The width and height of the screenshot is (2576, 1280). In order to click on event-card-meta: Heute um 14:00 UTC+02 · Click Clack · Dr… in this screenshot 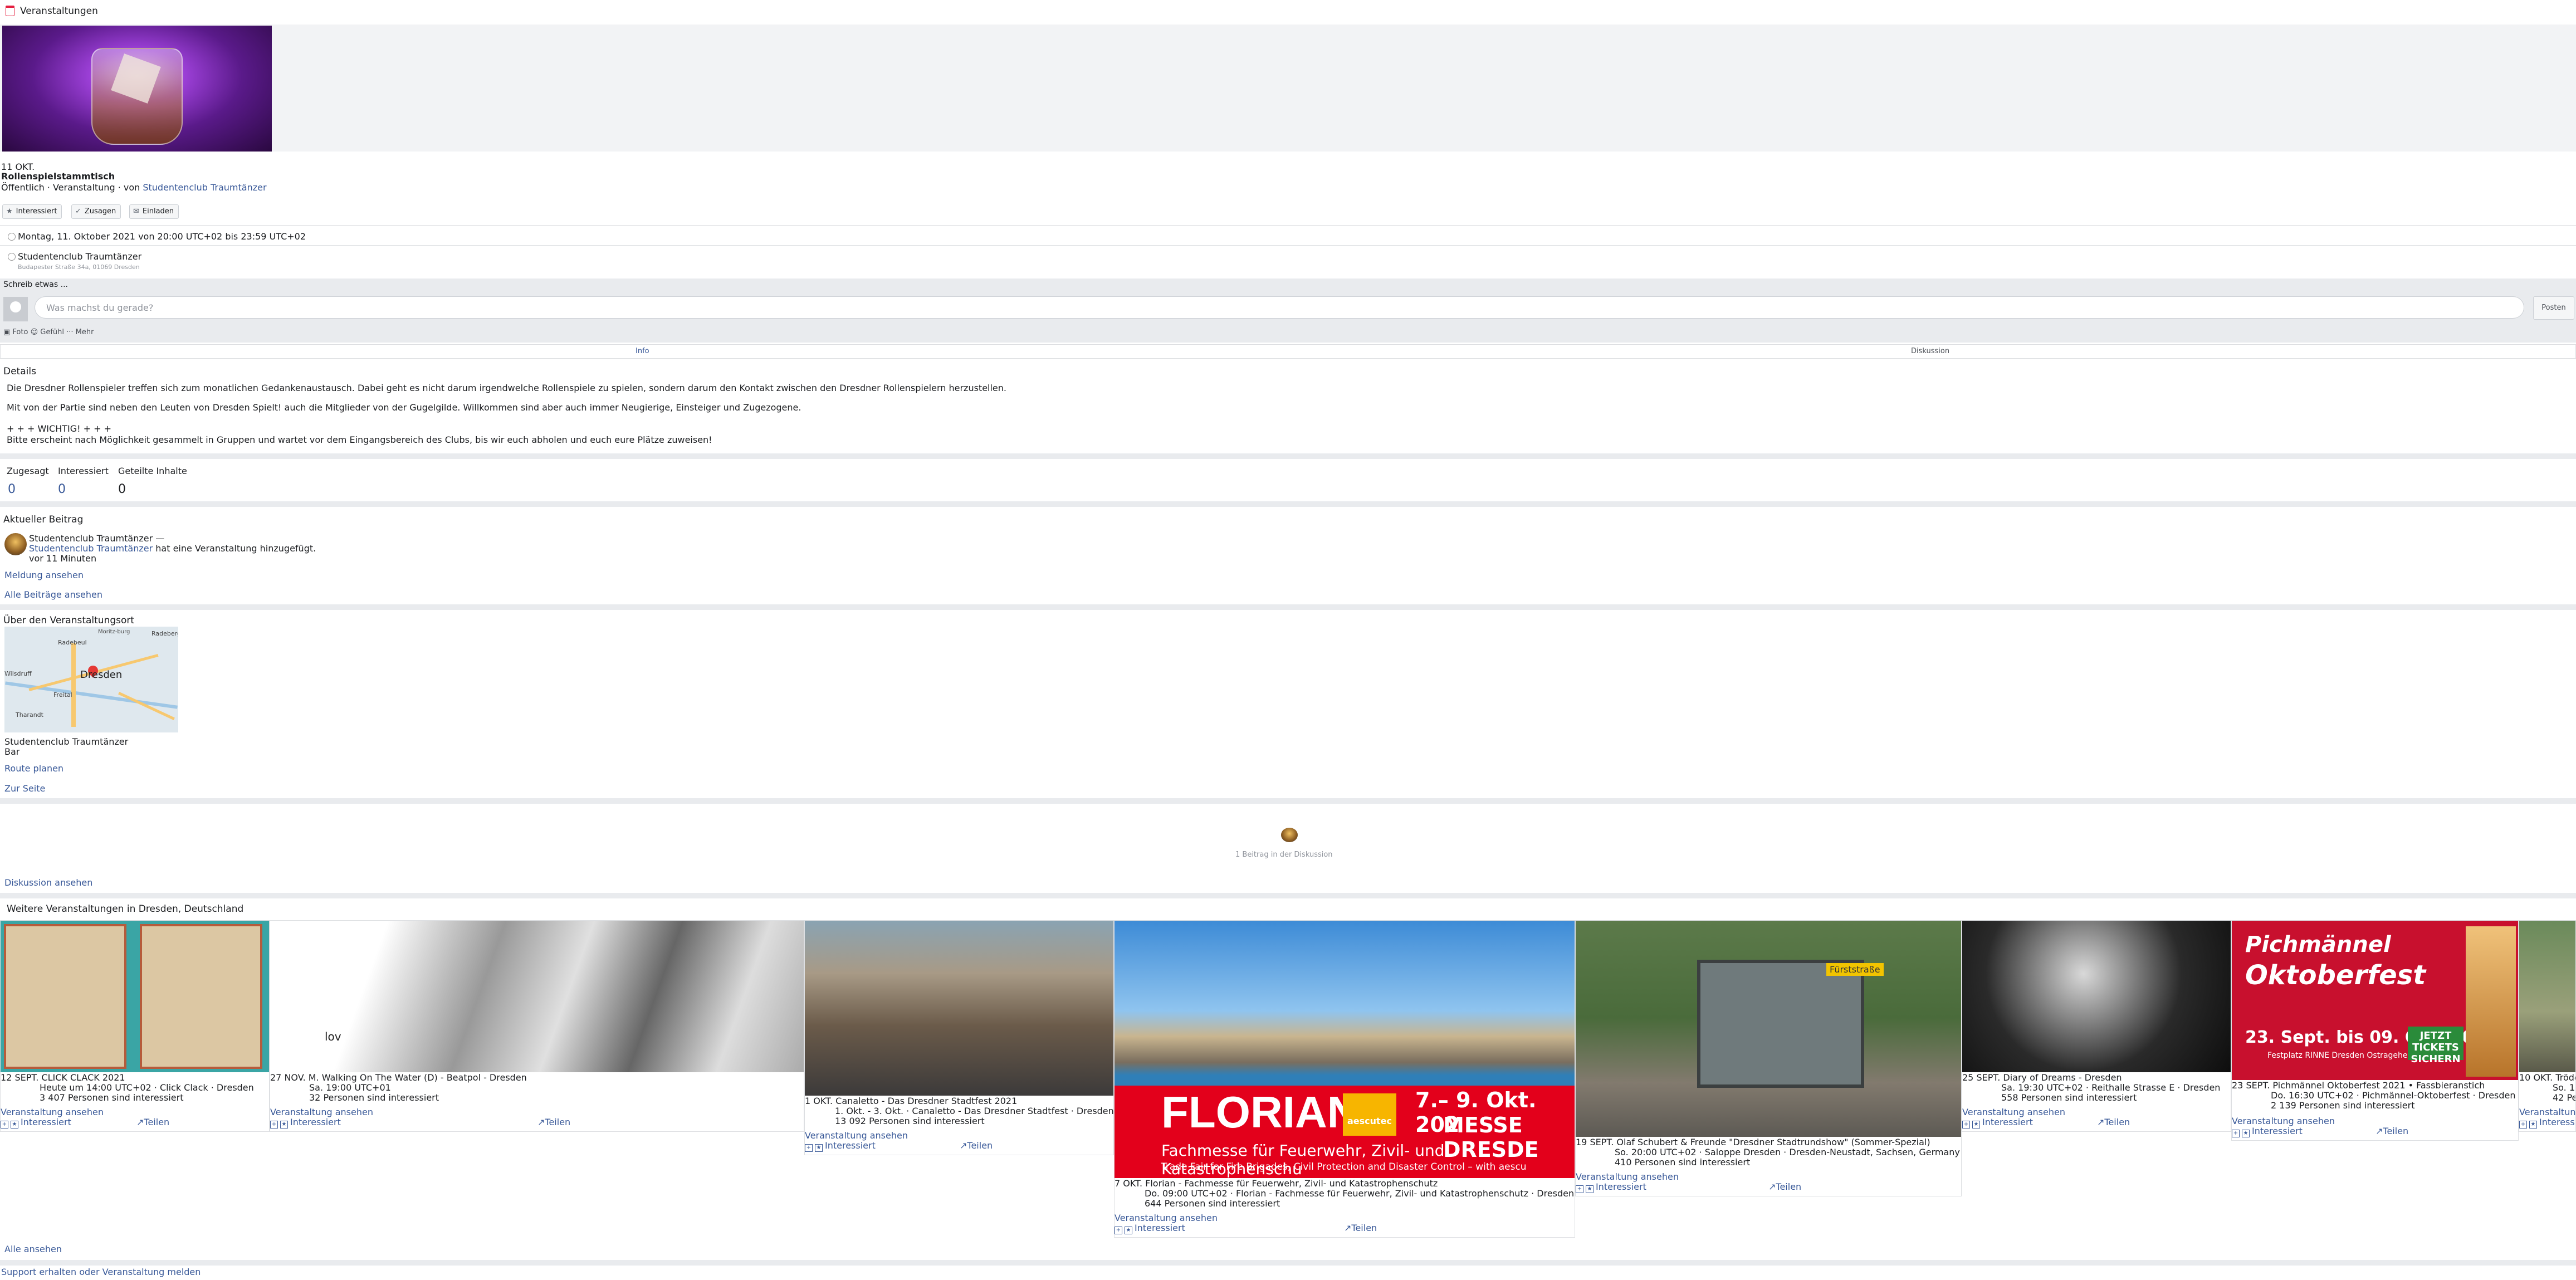, I will do `click(147, 1087)`.